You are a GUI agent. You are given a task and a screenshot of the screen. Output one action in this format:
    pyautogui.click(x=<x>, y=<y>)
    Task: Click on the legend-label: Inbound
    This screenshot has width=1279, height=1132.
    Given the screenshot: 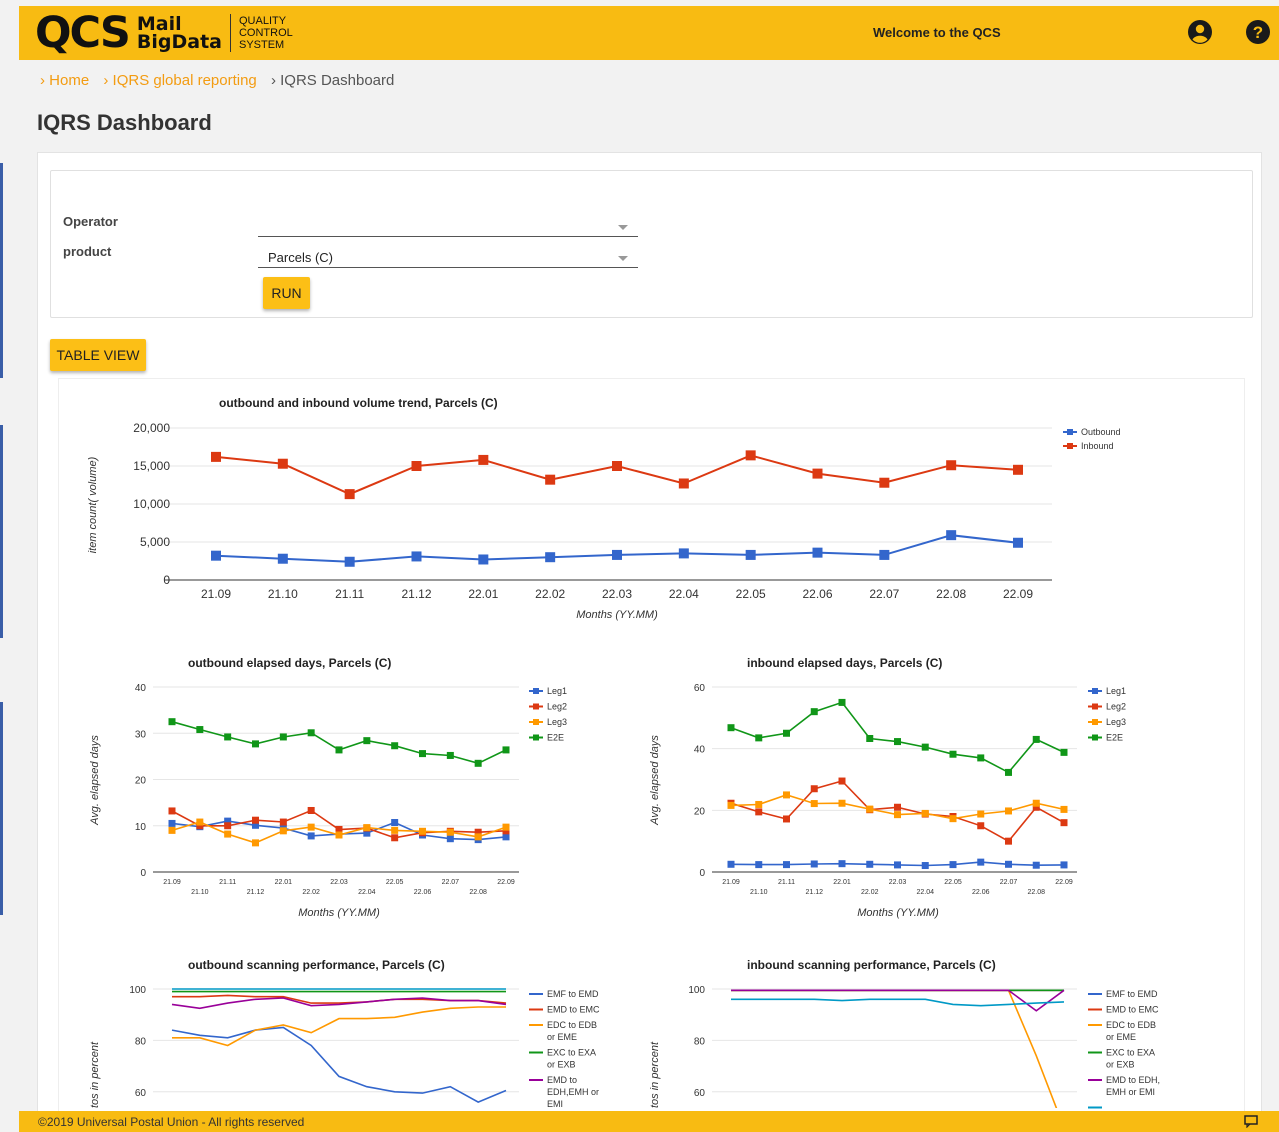 What is the action you would take?
    pyautogui.click(x=1097, y=446)
    